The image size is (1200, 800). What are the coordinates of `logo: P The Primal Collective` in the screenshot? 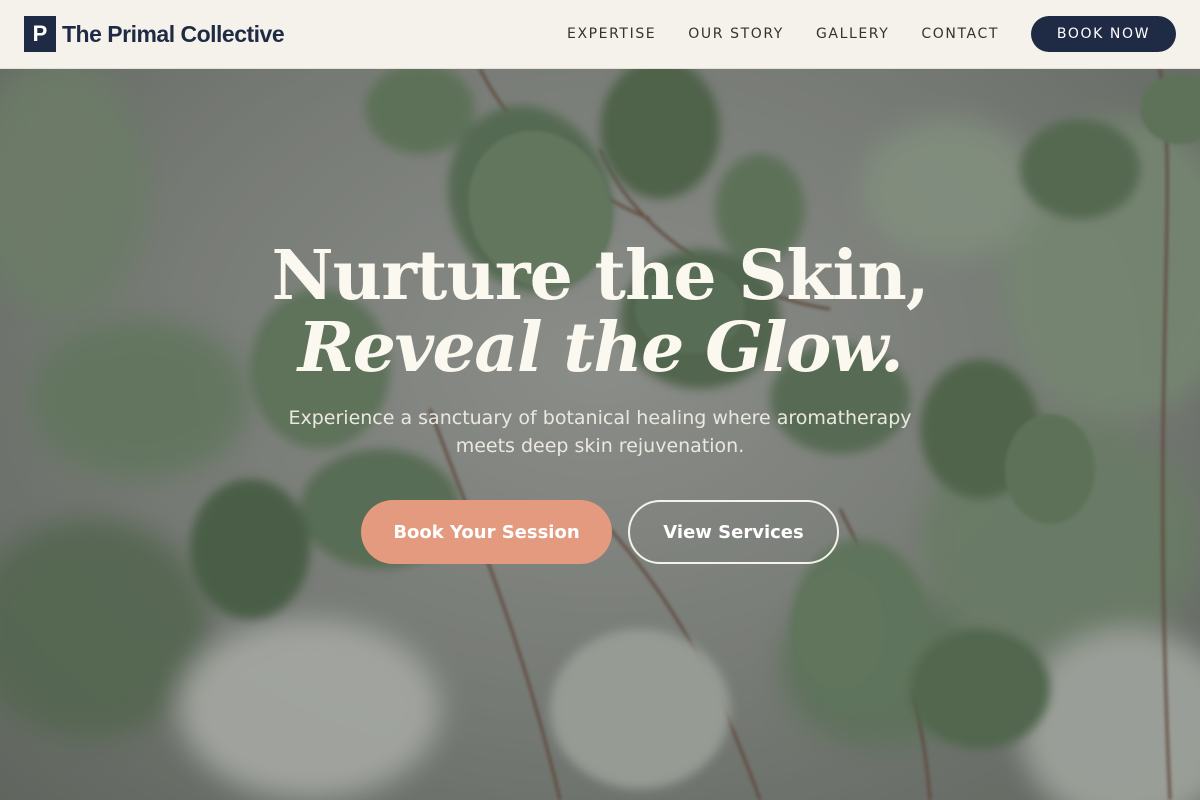 It's located at (154, 34).